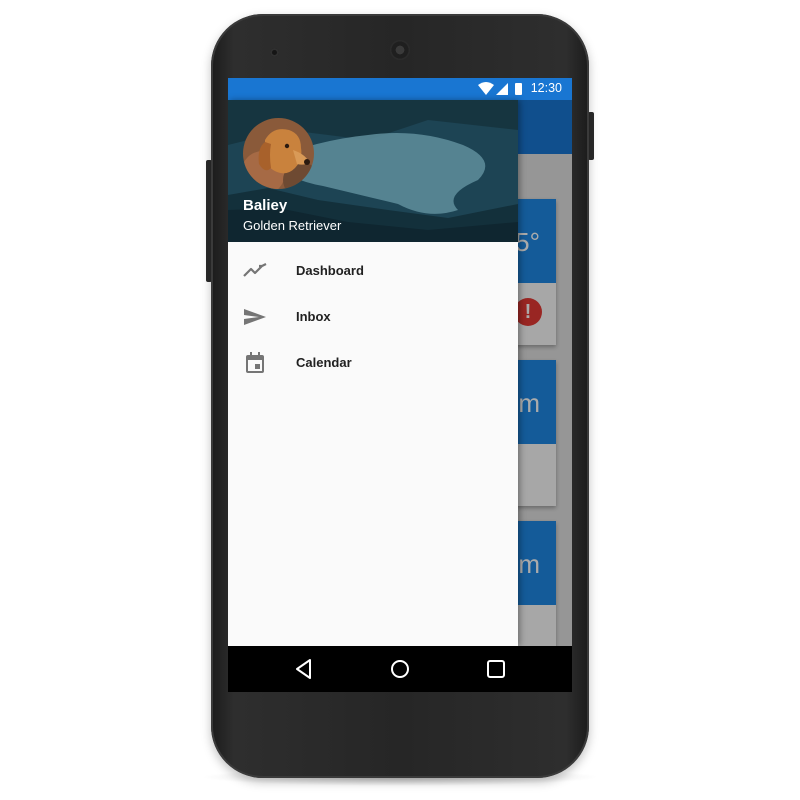 The width and height of the screenshot is (800, 800). Describe the element at coordinates (313, 316) in the screenshot. I see `drawer-item-label: Inbox` at that location.